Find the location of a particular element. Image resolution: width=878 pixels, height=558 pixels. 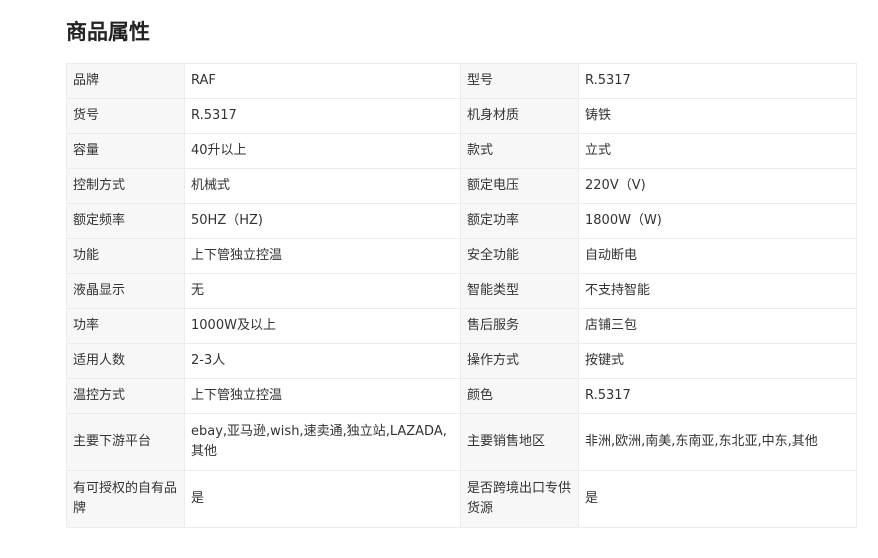

table-row: 功能 上下管独立控温 安全功能 自动断电 is located at coordinates (461, 256).